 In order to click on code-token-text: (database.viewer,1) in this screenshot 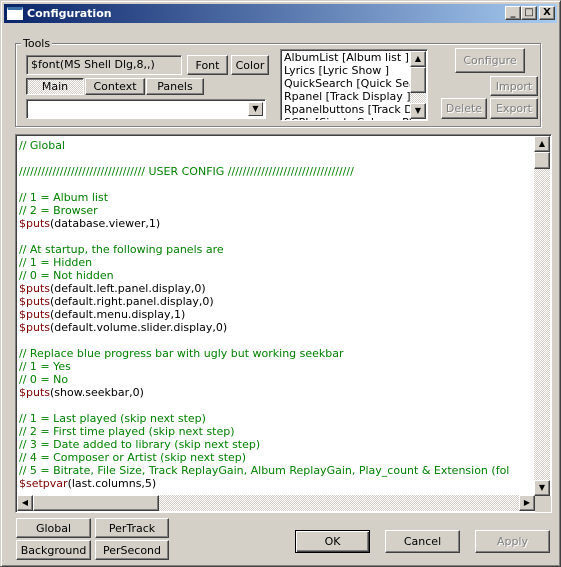, I will do `click(105, 223)`.